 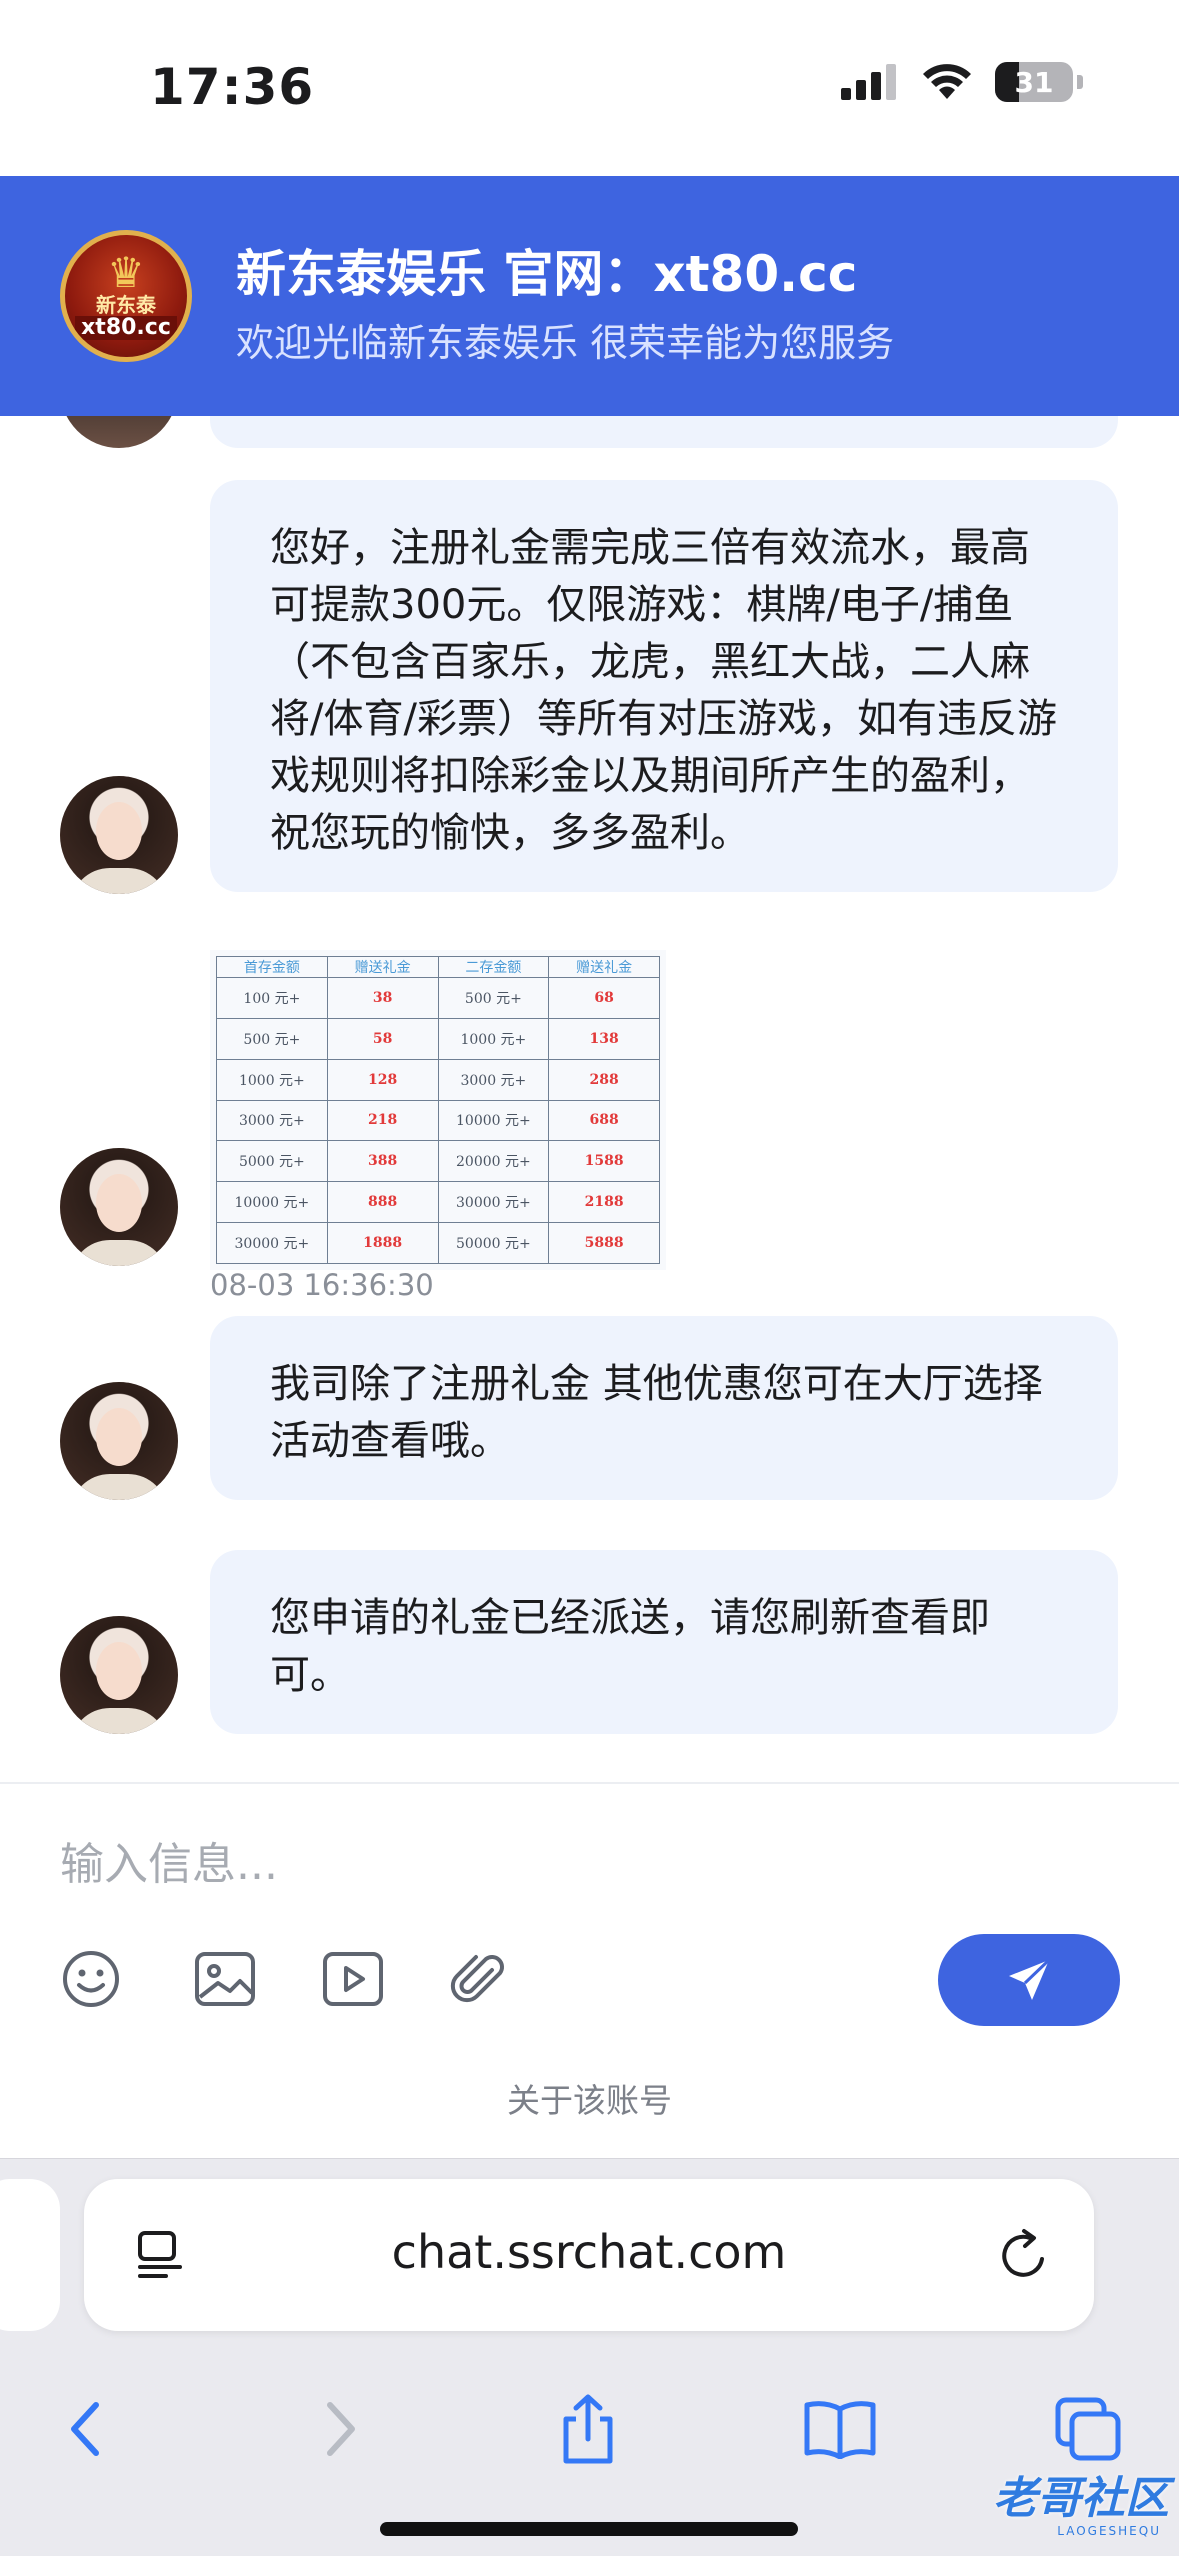 I want to click on url-text: chat.ssrchat.com, so click(x=589, y=2252).